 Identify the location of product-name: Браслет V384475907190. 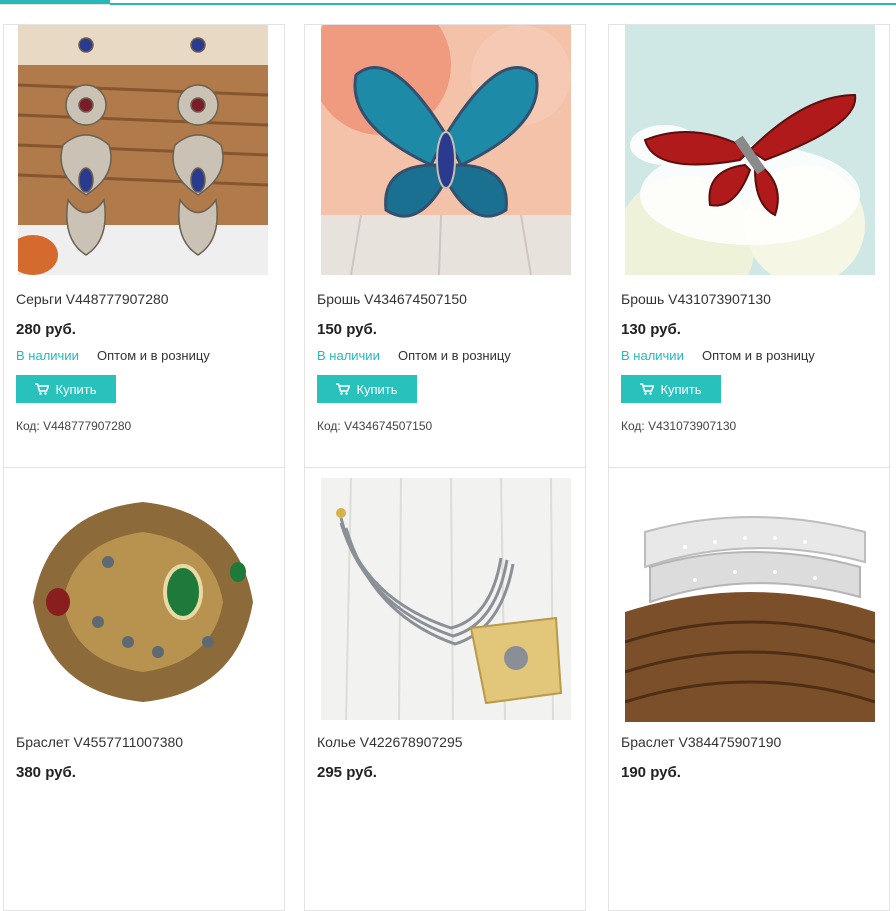
(701, 742).